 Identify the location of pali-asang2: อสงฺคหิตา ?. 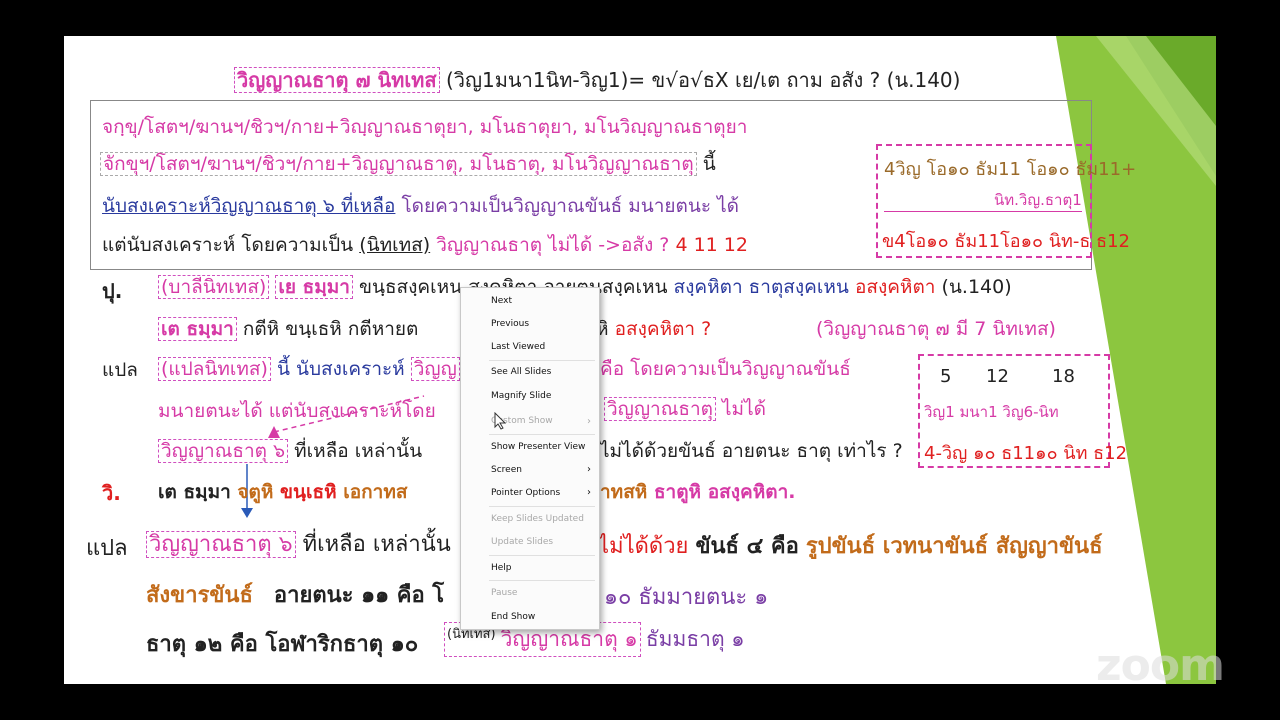
(663, 329).